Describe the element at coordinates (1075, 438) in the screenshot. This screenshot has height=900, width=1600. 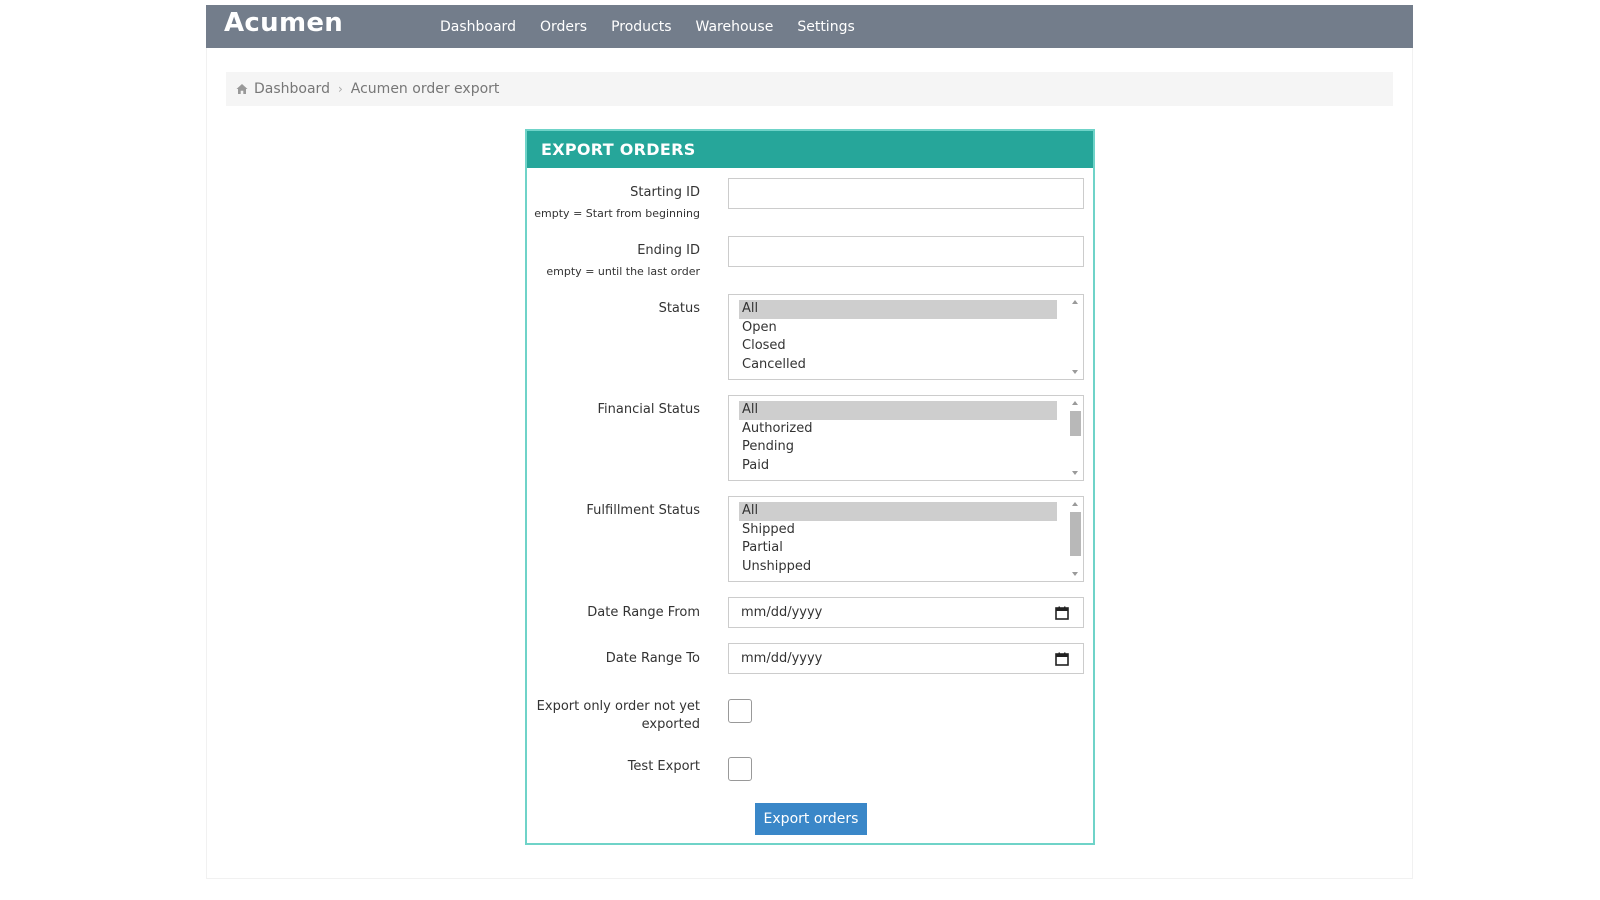
I see `financial-status-scrollbar` at that location.